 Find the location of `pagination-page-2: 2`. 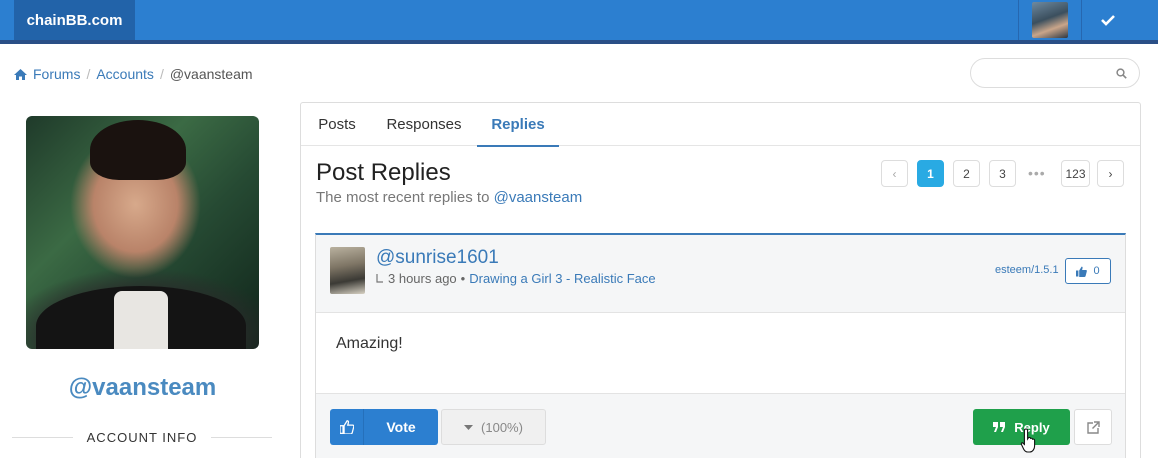

pagination-page-2: 2 is located at coordinates (966, 173).